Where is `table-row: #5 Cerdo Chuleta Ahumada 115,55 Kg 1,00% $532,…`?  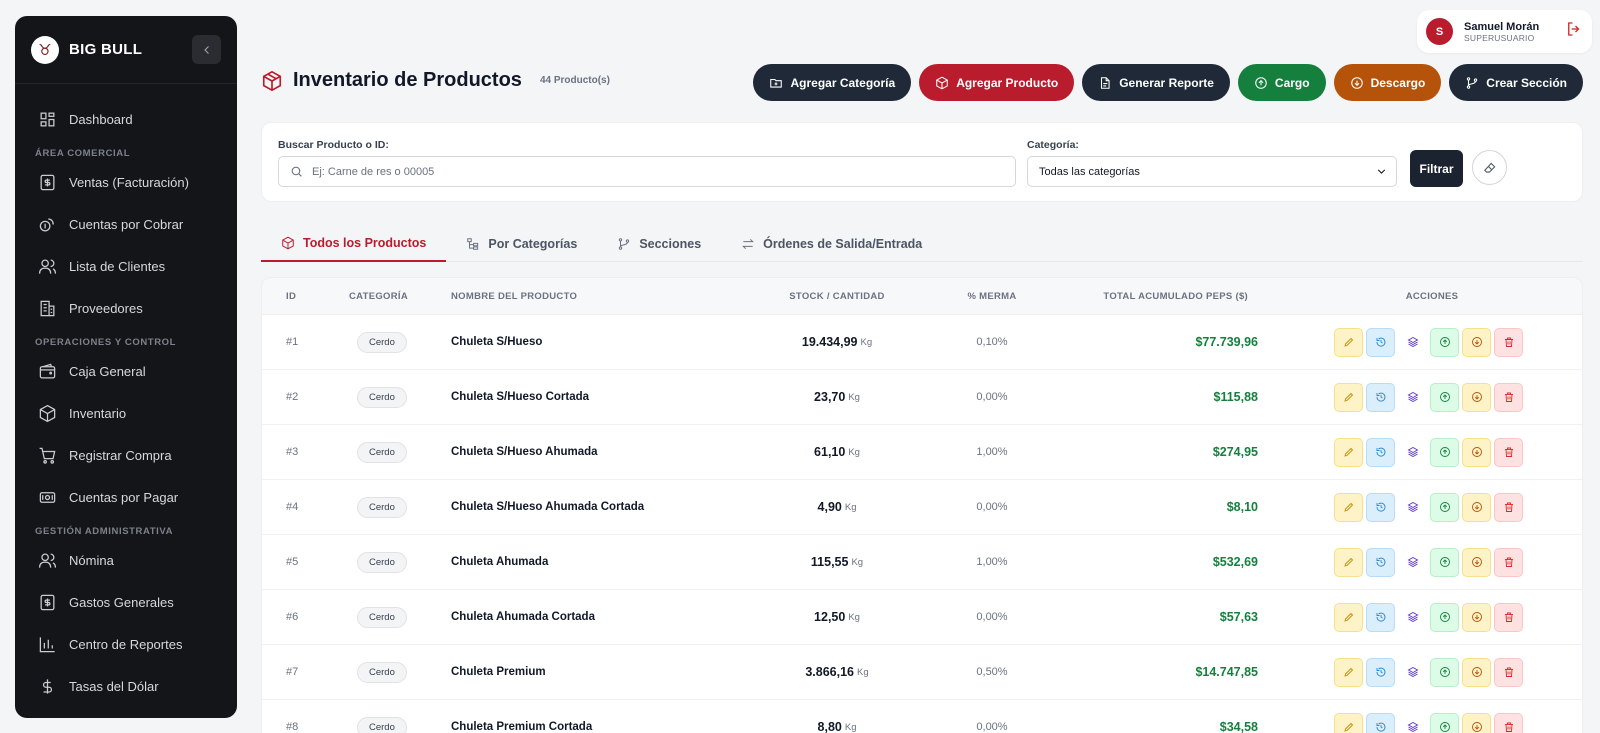 table-row: #5 Cerdo Chuleta Ahumada 115,55 Kg 1,00% $532,… is located at coordinates (922, 562).